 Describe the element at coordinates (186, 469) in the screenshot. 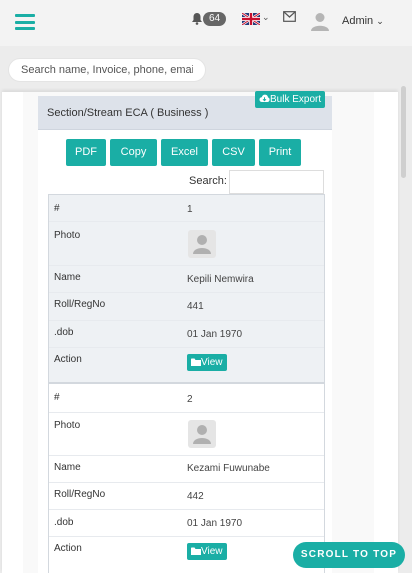

I see `field-row-name: Name Kezami Fuwunabe` at that location.